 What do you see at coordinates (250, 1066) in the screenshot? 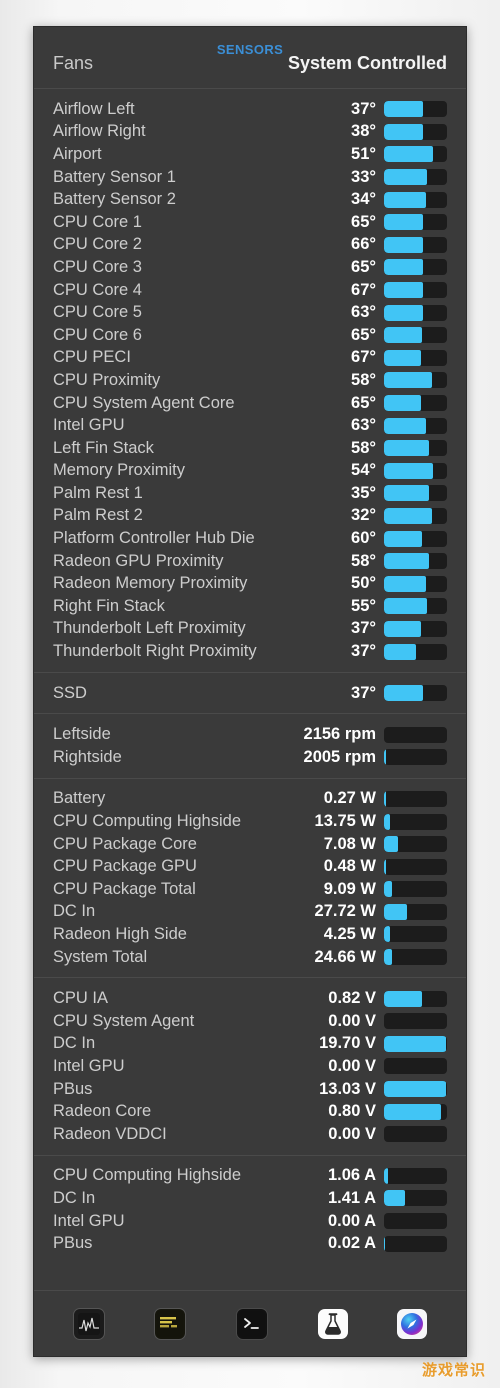
I see `sensor-row: Intel GPU 0.00 V` at bounding box center [250, 1066].